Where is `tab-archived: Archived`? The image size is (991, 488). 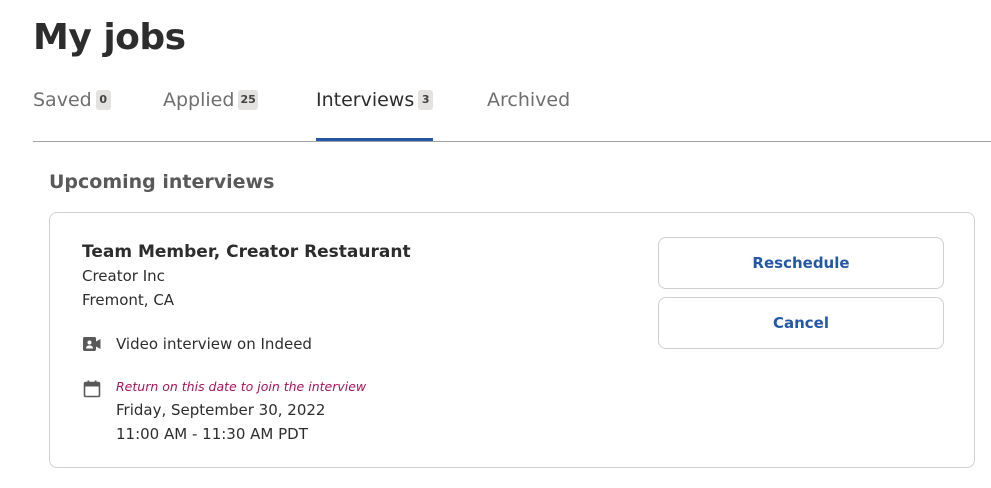 tab-archived: Archived is located at coordinates (528, 110).